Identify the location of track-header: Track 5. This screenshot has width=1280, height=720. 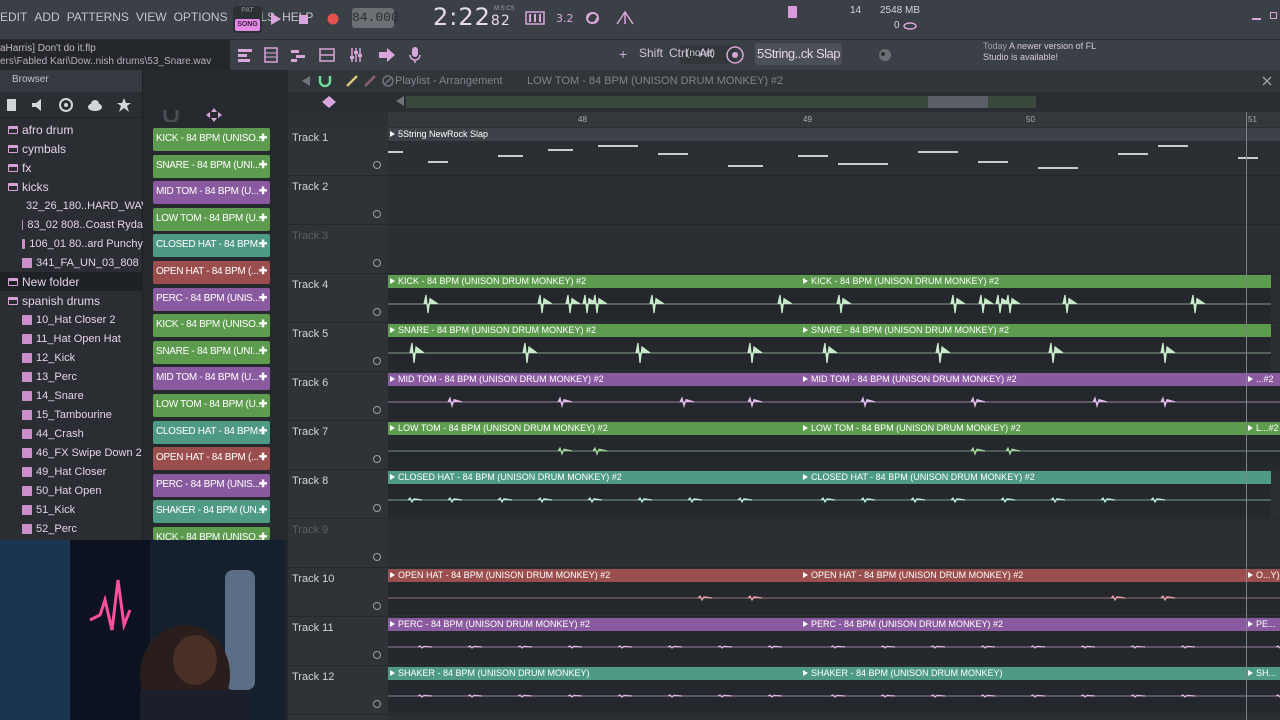
(338, 347).